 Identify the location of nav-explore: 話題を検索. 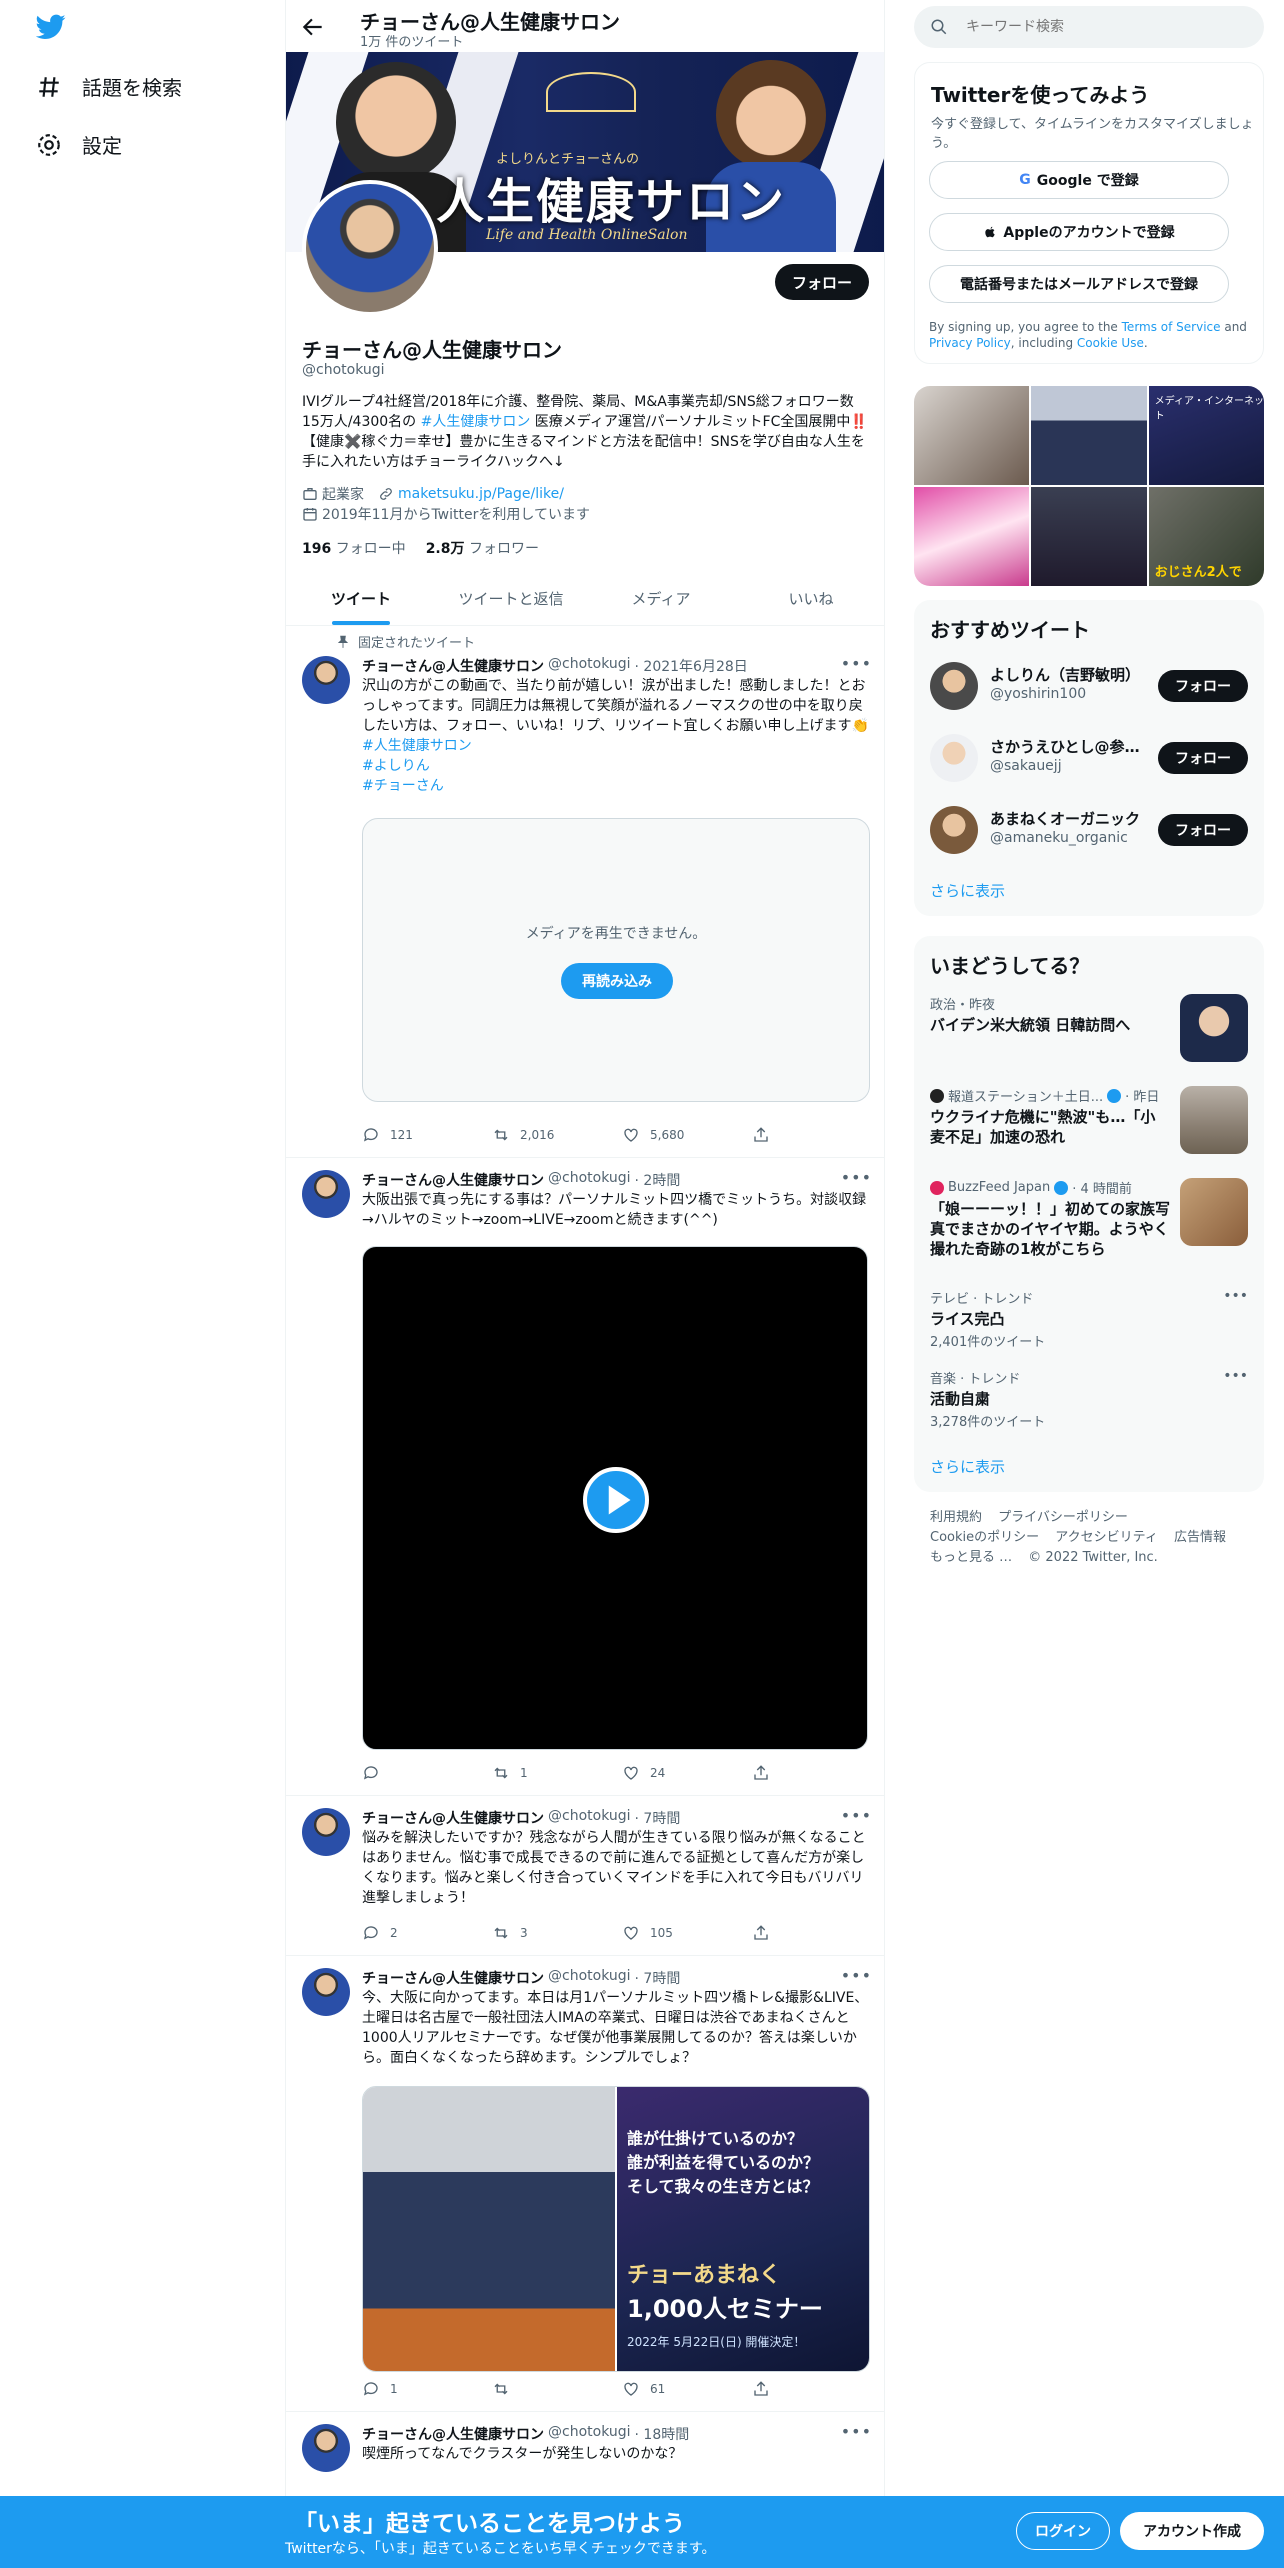
(109, 86).